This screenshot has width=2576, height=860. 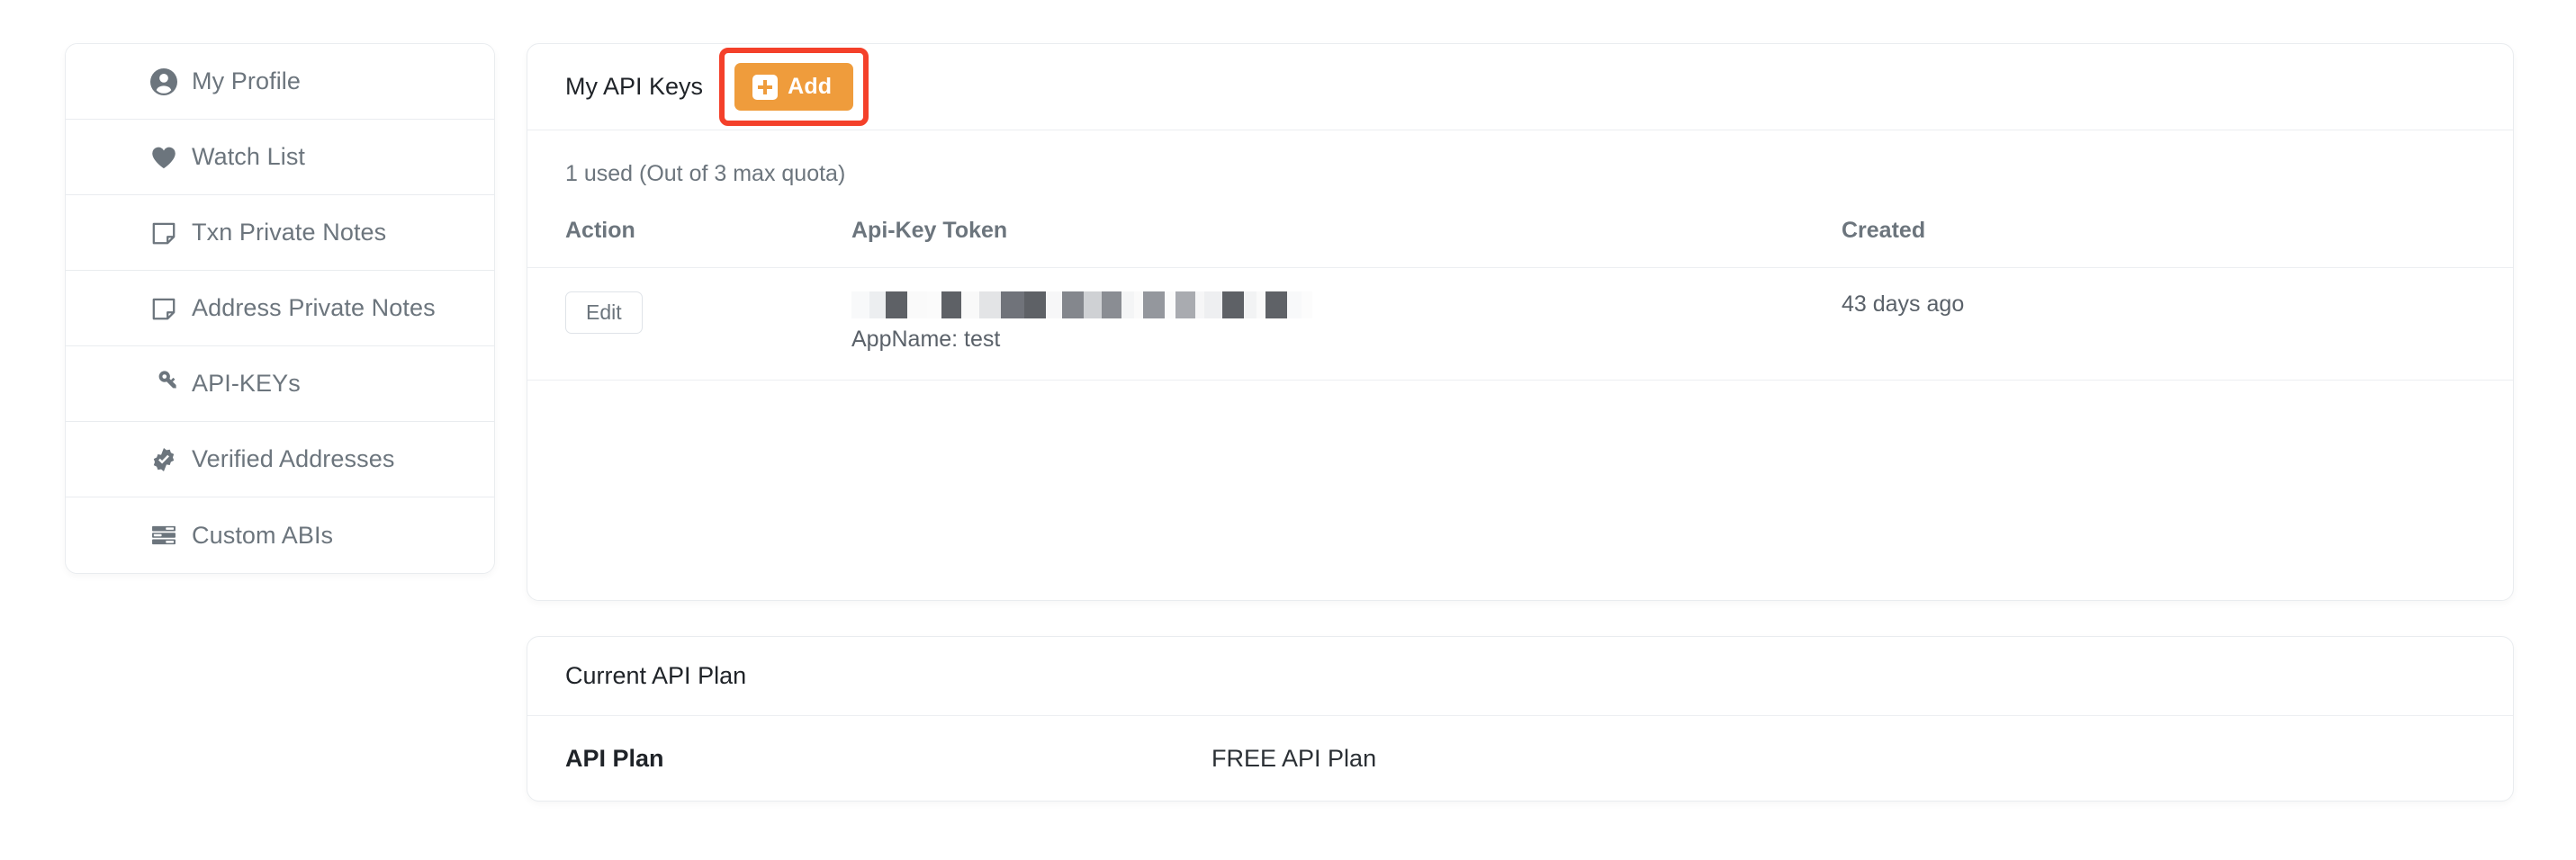 What do you see at coordinates (705, 173) in the screenshot?
I see `quota-status-text: 1 used (Out of 3 max quota)` at bounding box center [705, 173].